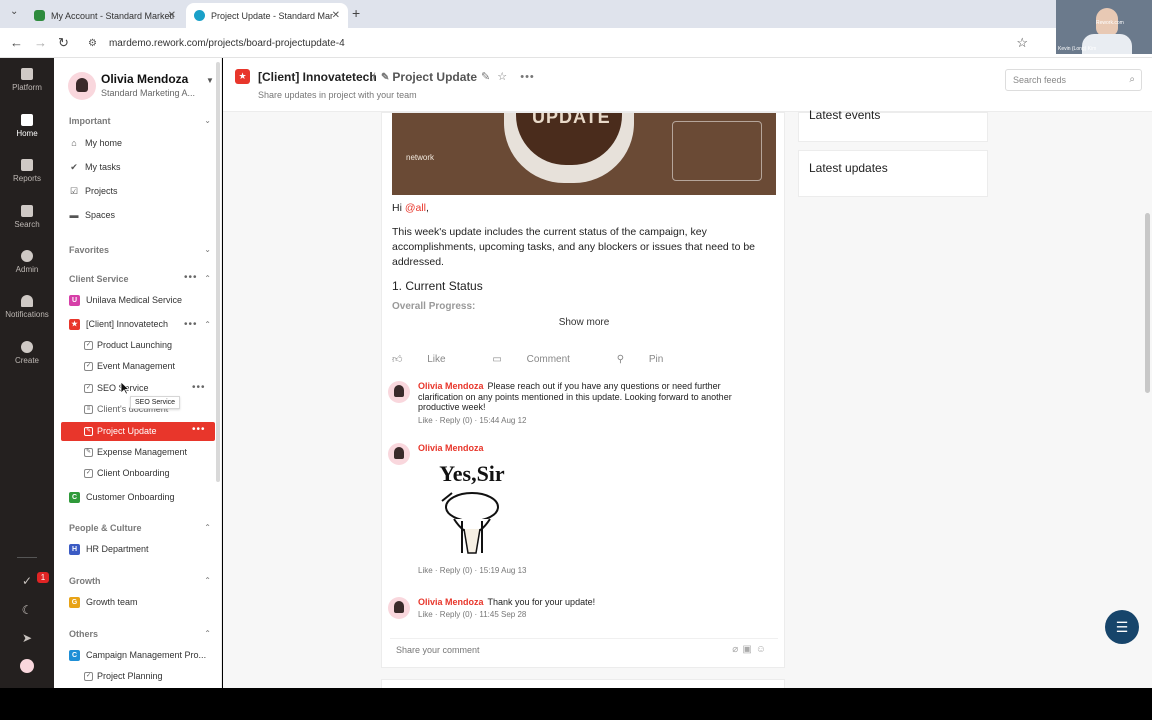 The width and height of the screenshot is (1152, 720). I want to click on sidebar-item-label: Project Planning, so click(130, 676).